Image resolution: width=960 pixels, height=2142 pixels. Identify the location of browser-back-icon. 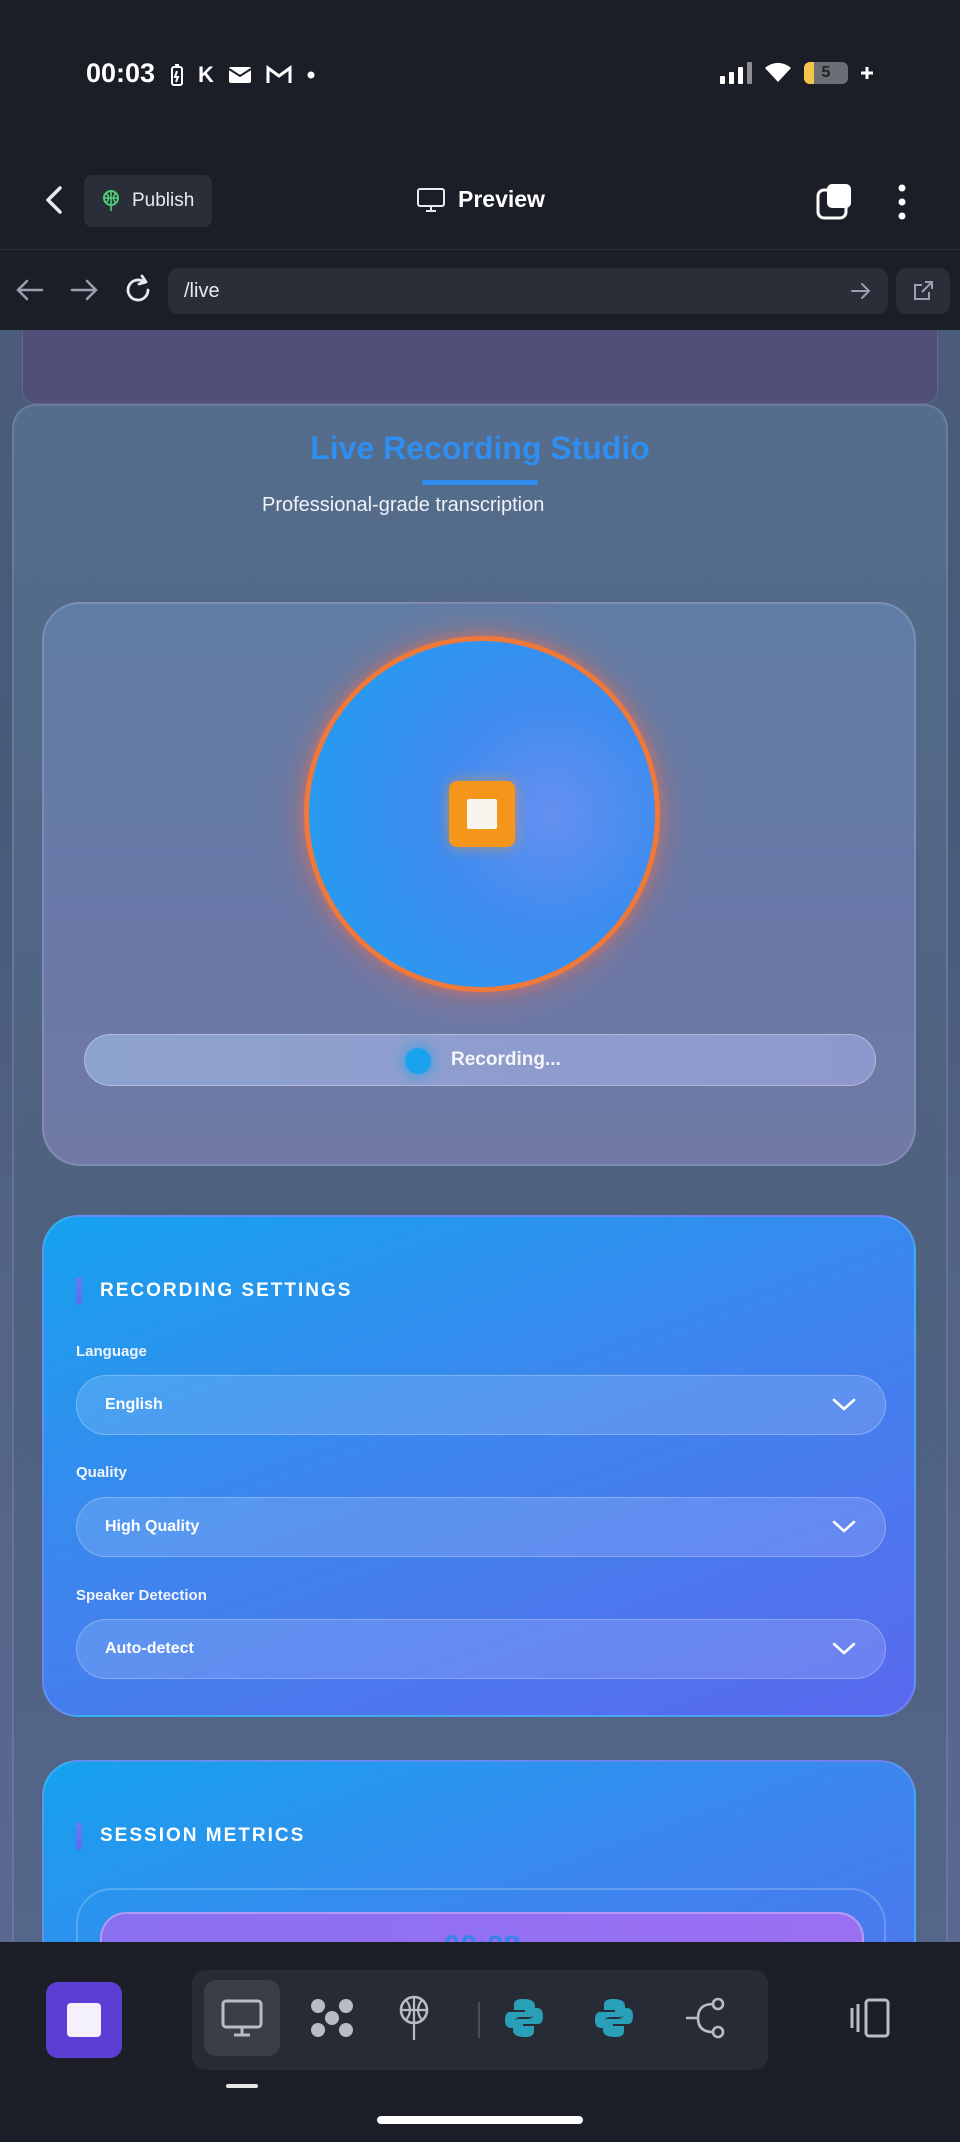
(30, 290).